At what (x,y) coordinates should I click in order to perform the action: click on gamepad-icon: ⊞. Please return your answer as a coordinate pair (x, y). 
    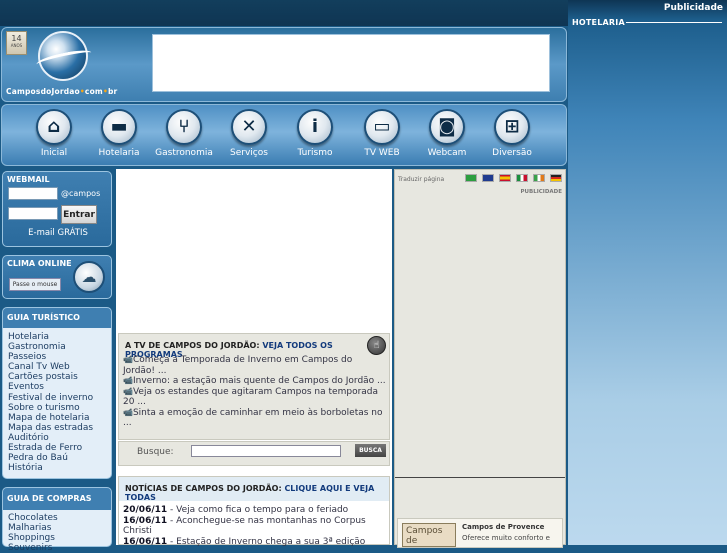
    Looking at the image, I should click on (512, 127).